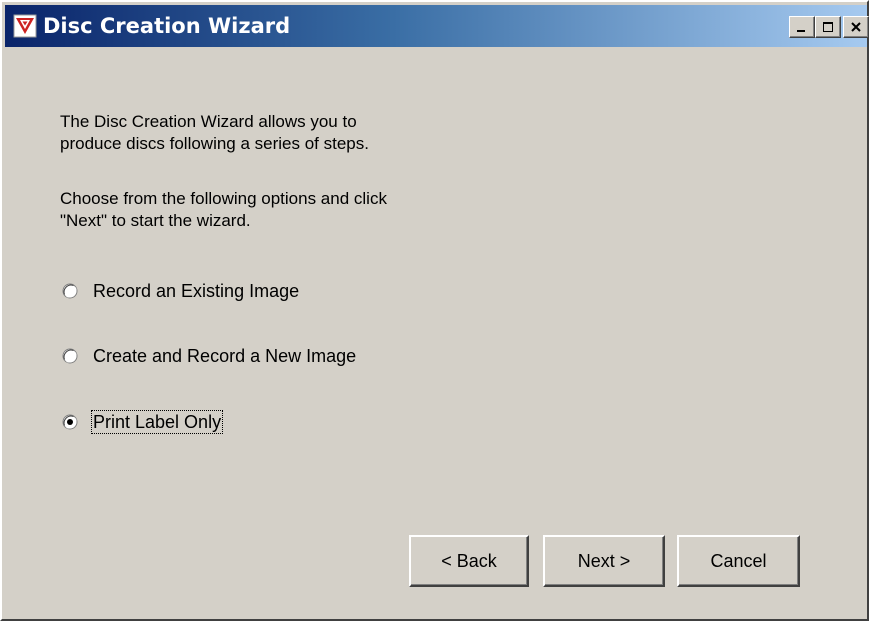  I want to click on option-label: Record an Existing Image, so click(196, 291).